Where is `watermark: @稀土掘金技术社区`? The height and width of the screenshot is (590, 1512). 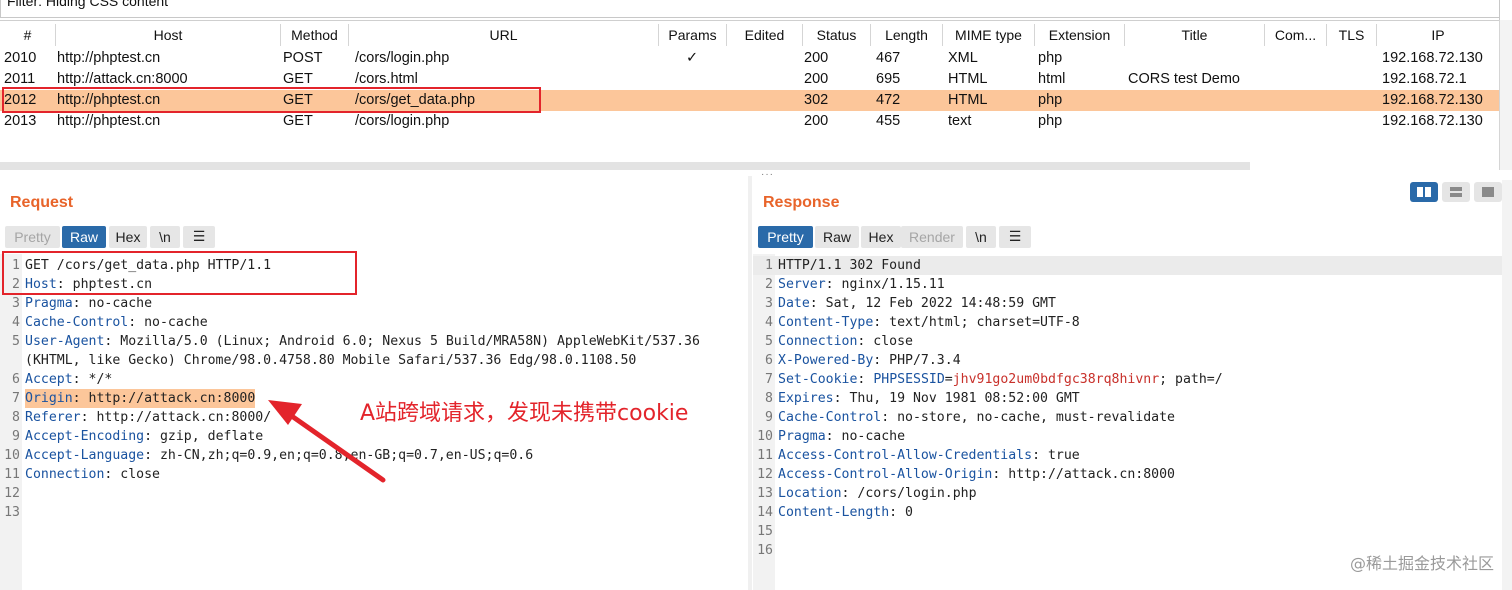
watermark: @稀土掘金技术社区 is located at coordinates (1421, 563).